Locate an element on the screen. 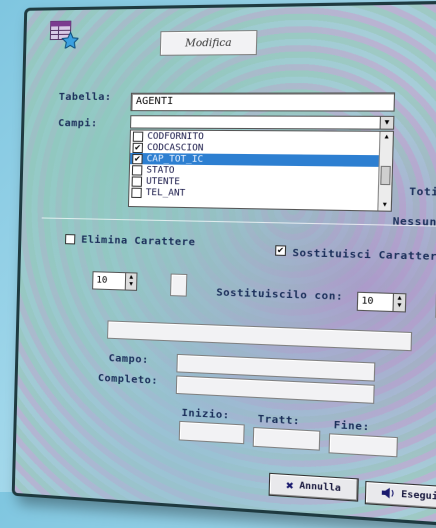 This screenshot has height=528, width=436. campo-label: Campo: is located at coordinates (128, 359).